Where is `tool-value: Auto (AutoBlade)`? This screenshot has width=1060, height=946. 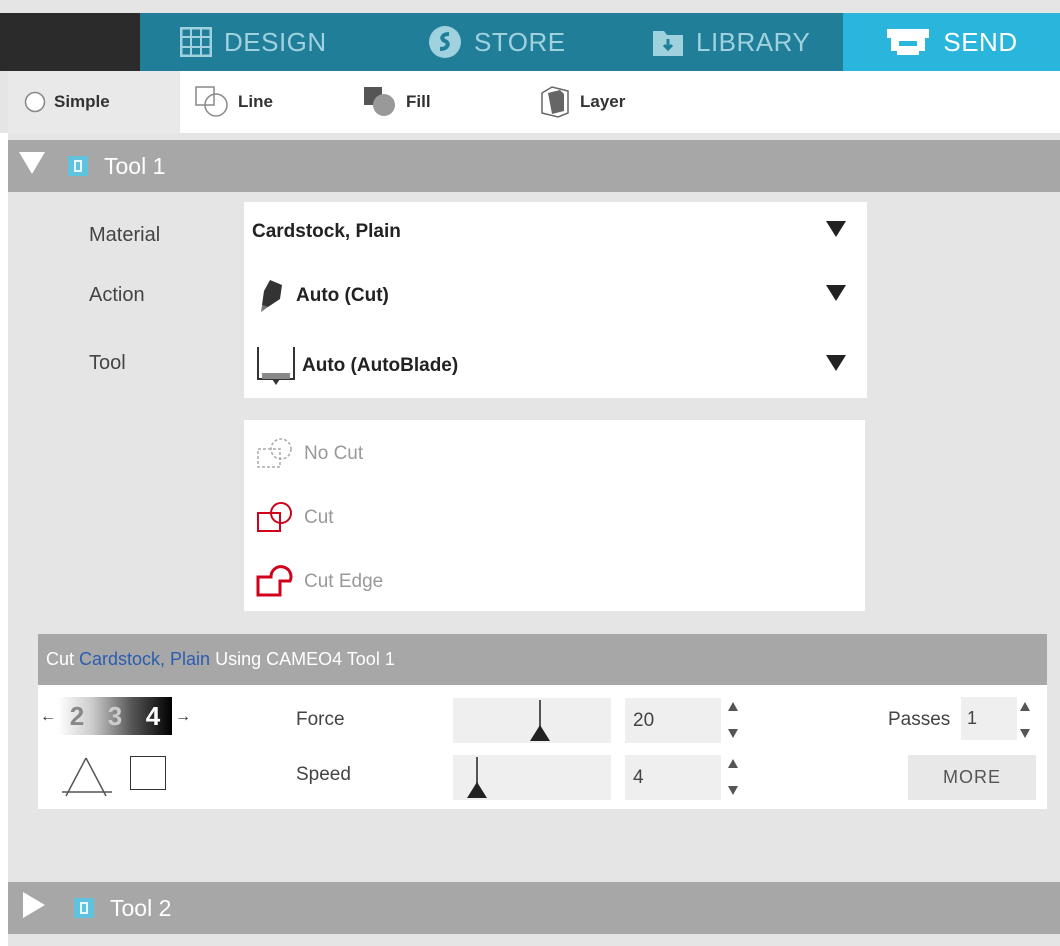
tool-value: Auto (AutoBlade) is located at coordinates (380, 365).